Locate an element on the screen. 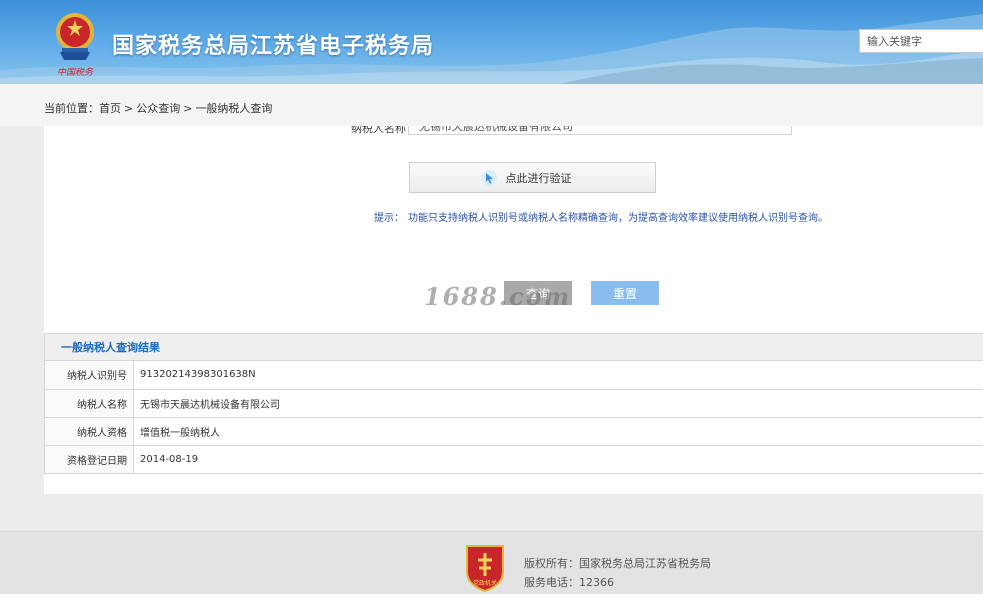  breadcrumb-home-link: 首页 is located at coordinates (110, 108).